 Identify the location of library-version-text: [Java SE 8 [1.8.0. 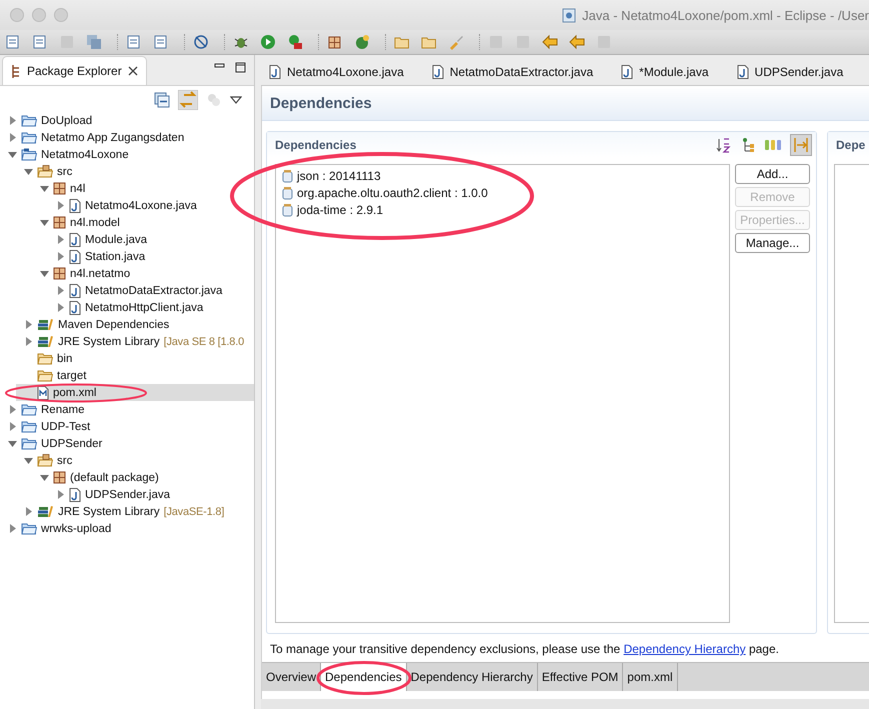
(204, 342).